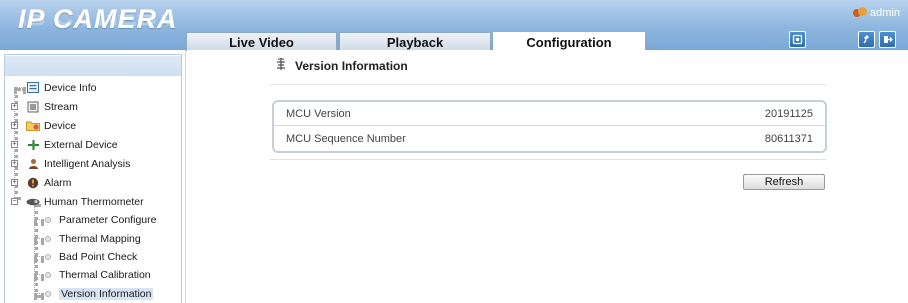  I want to click on alarm-icon, so click(33, 182).